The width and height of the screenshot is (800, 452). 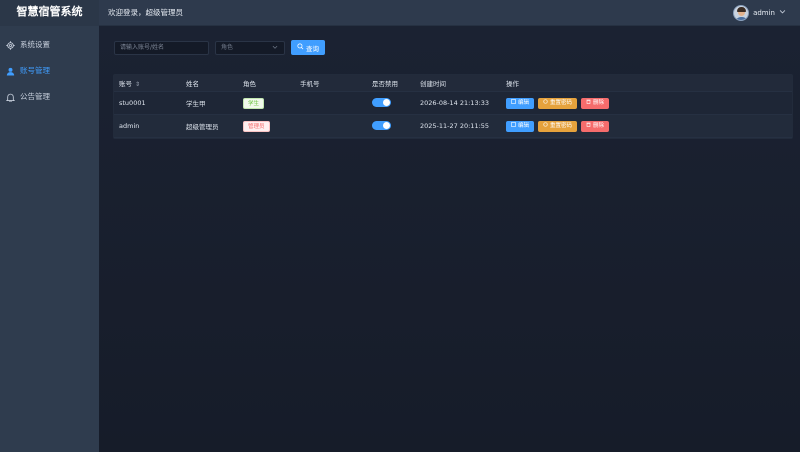 What do you see at coordinates (10, 45) in the screenshot?
I see `gear-icon` at bounding box center [10, 45].